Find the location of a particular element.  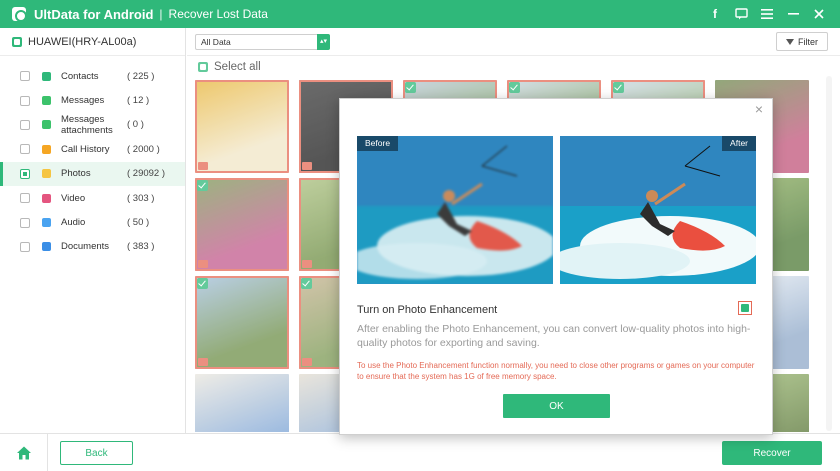

device-row: HUAWEI(HRY-AL00a) is located at coordinates (92, 42).